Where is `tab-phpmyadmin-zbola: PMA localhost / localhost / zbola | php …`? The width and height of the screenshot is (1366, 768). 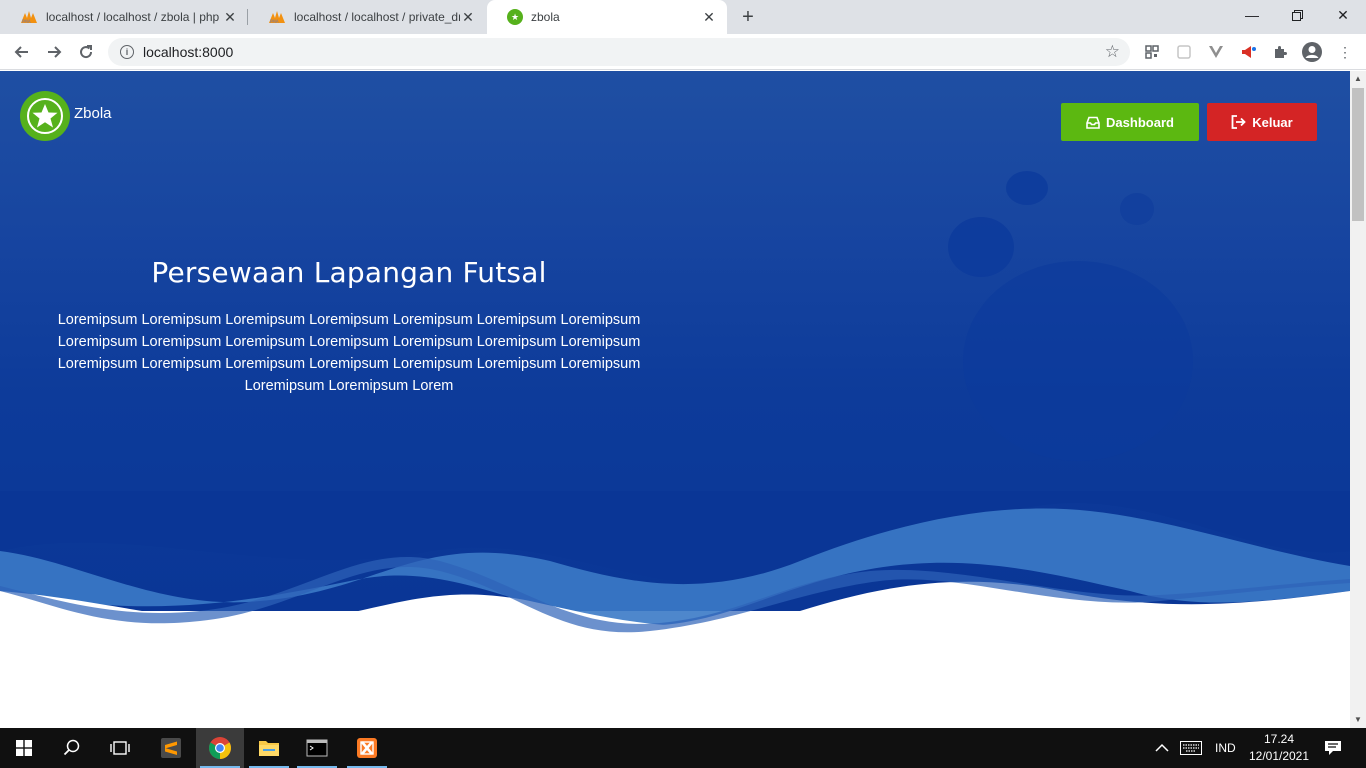
tab-phpmyadmin-zbola: PMA localhost / localhost / zbola | php … is located at coordinates (124, 17).